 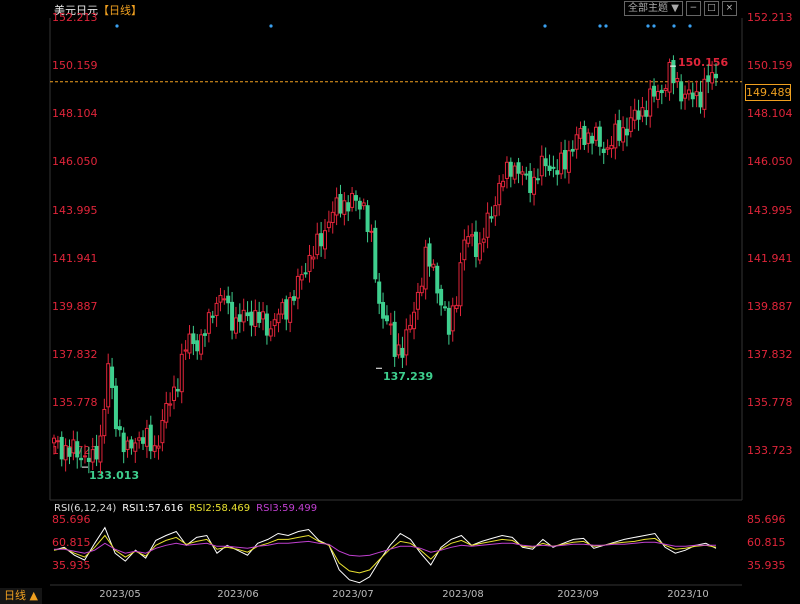 I want to click on rsi-line-rsi1, so click(x=385, y=555).